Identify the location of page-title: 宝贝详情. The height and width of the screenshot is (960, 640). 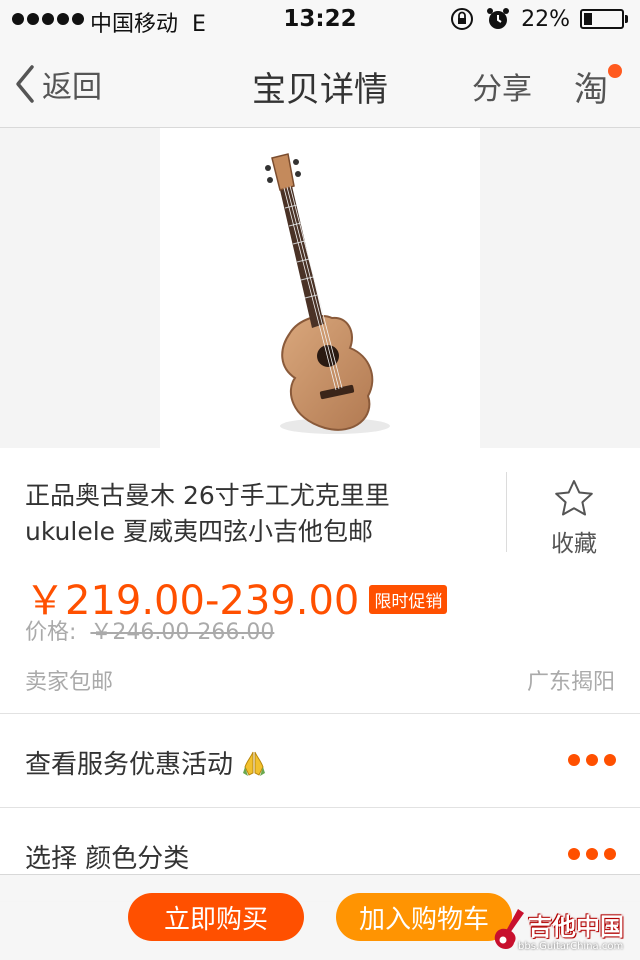
(320, 90).